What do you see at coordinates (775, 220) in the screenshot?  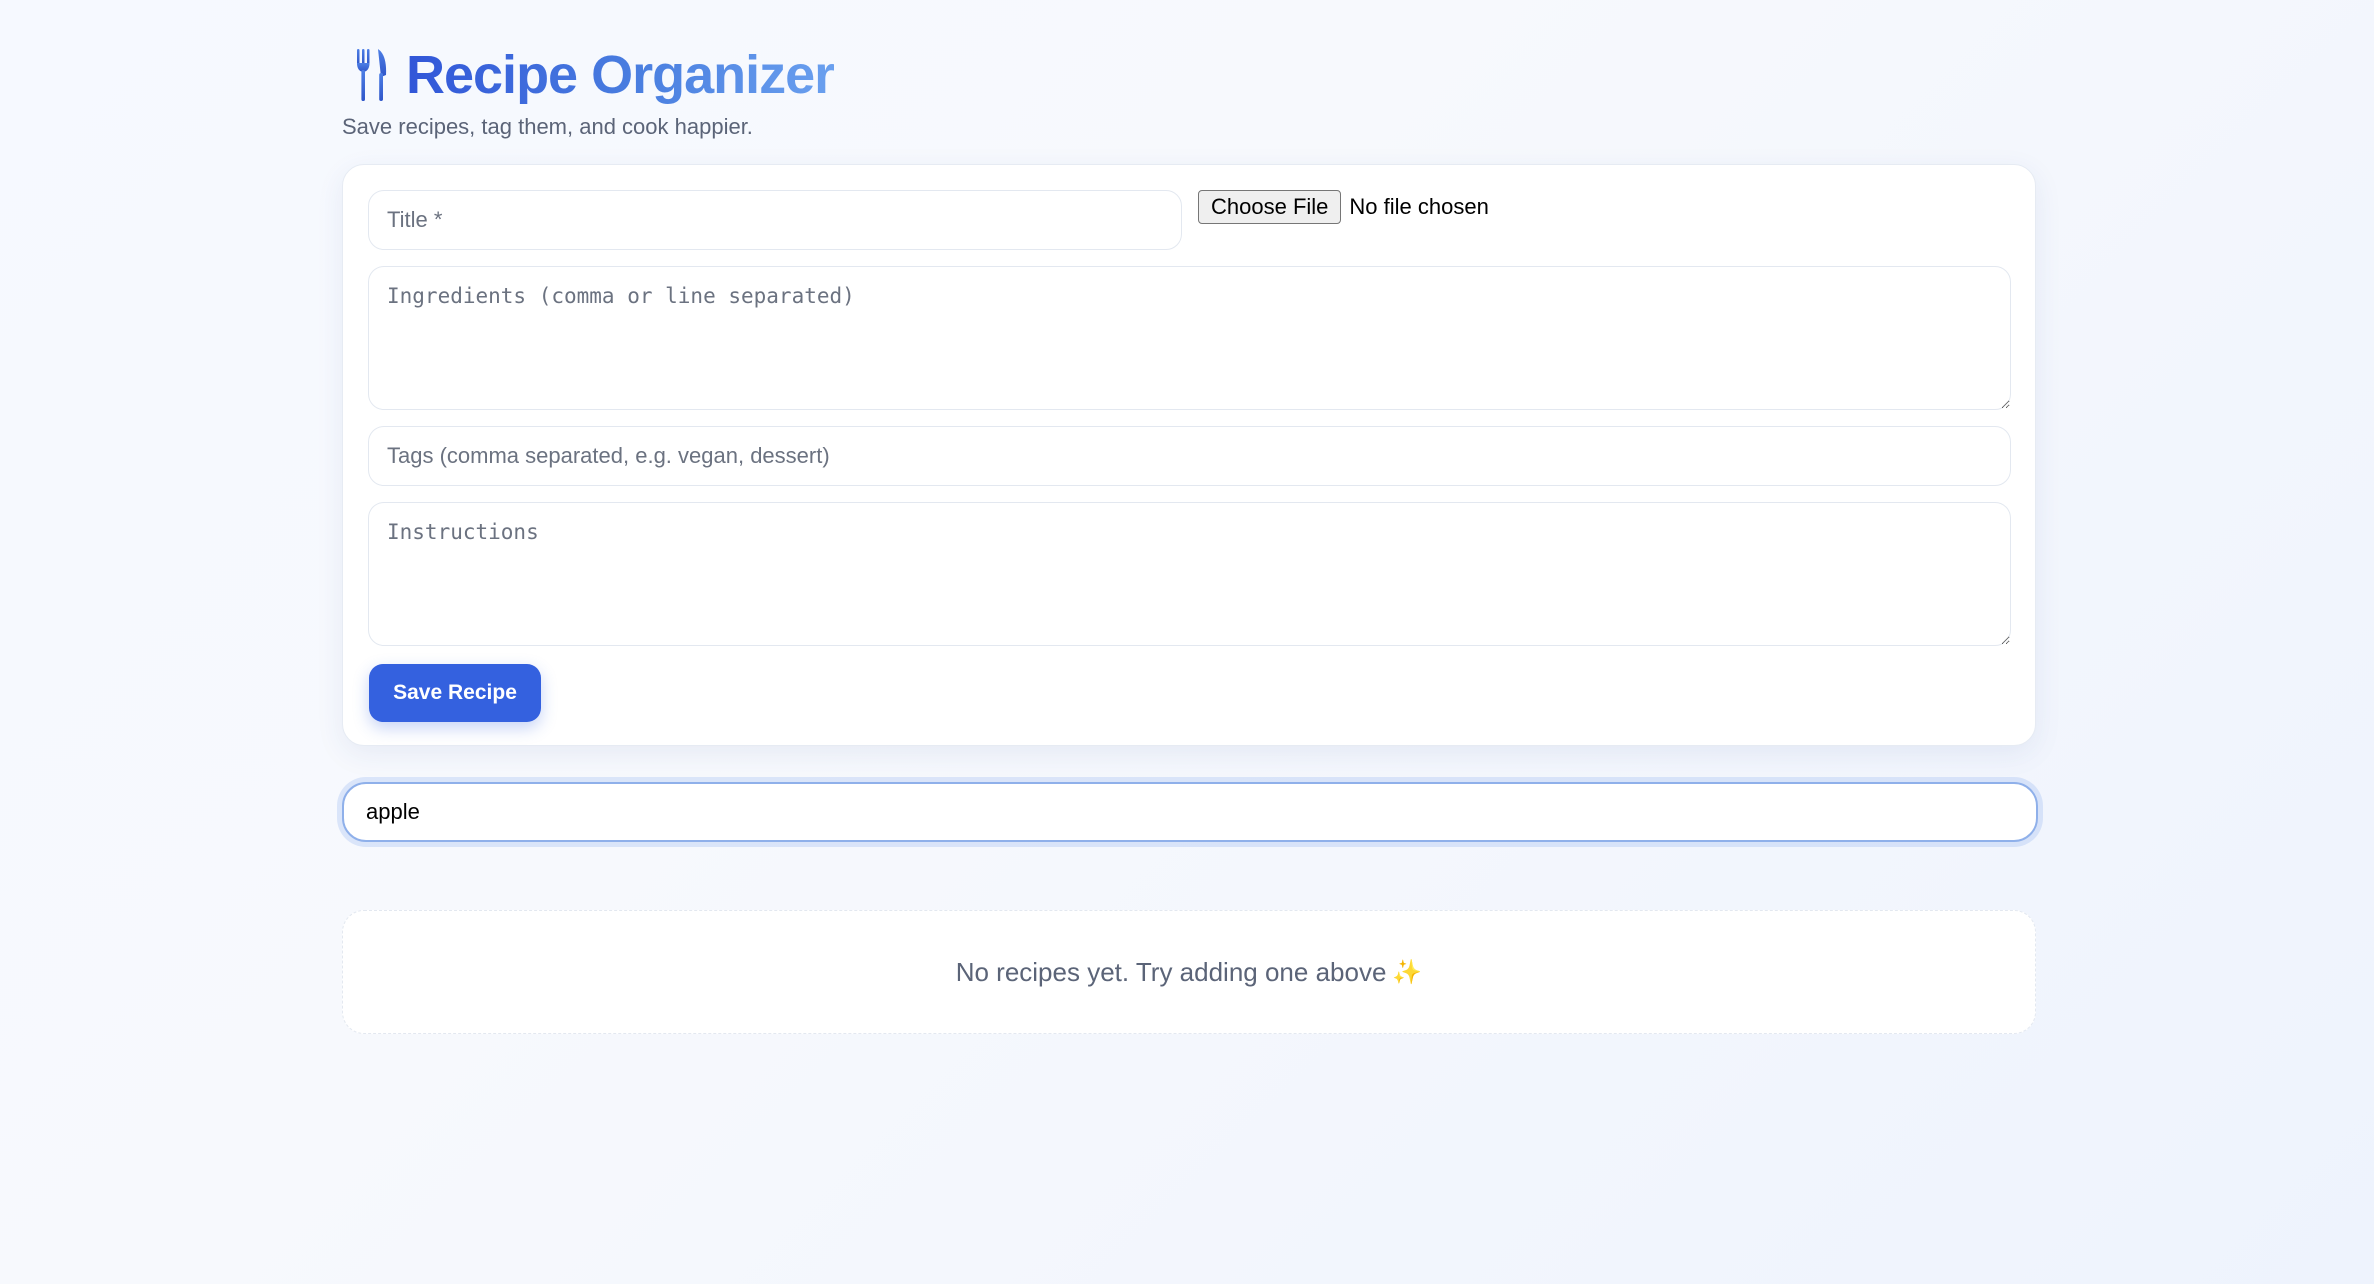 I see `title-input` at bounding box center [775, 220].